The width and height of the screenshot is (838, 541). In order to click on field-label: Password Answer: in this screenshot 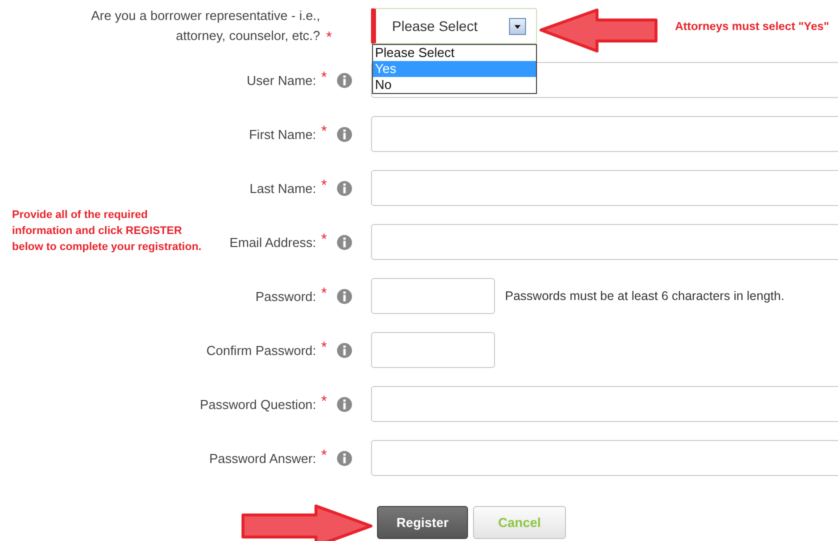, I will do `click(262, 459)`.